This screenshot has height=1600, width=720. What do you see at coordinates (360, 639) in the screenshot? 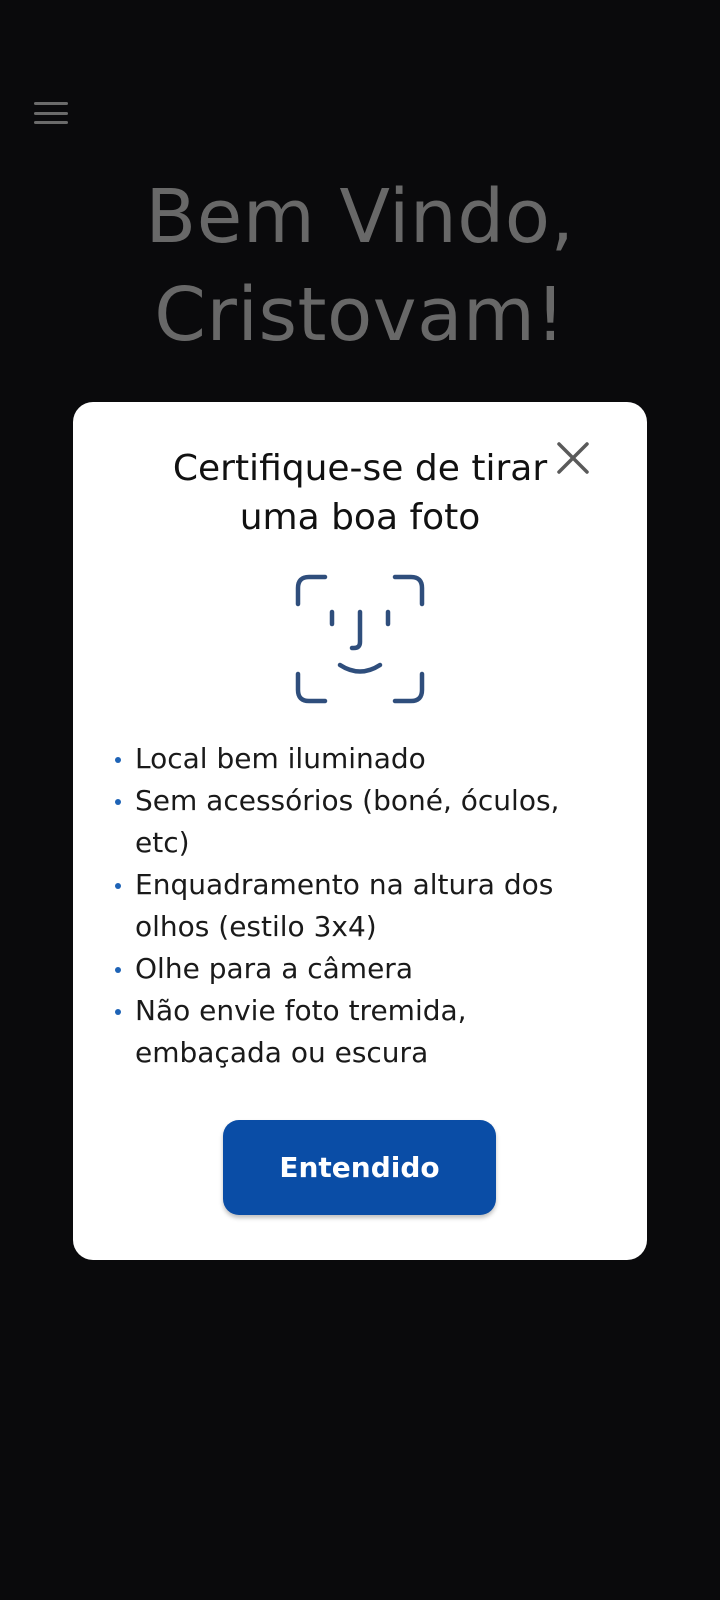
I see `face-id-icon` at bounding box center [360, 639].